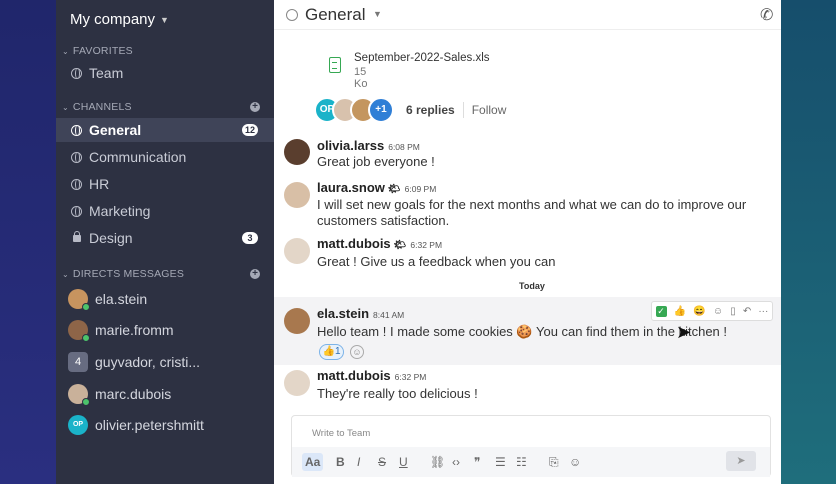 Image resolution: width=836 pixels, height=484 pixels. What do you see at coordinates (115, 130) in the screenshot?
I see `sidebar-item-label: General` at bounding box center [115, 130].